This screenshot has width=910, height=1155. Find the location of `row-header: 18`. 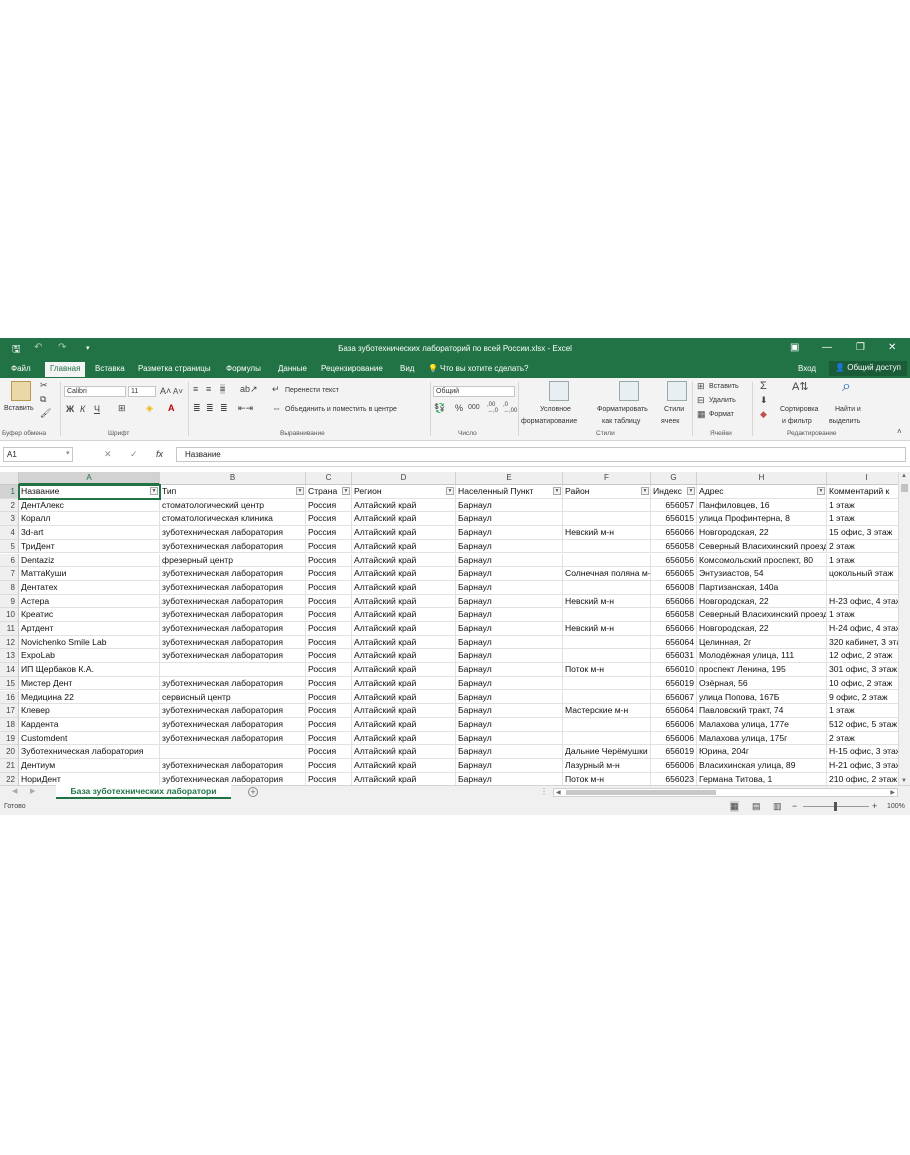

row-header: 18 is located at coordinates (9, 724).